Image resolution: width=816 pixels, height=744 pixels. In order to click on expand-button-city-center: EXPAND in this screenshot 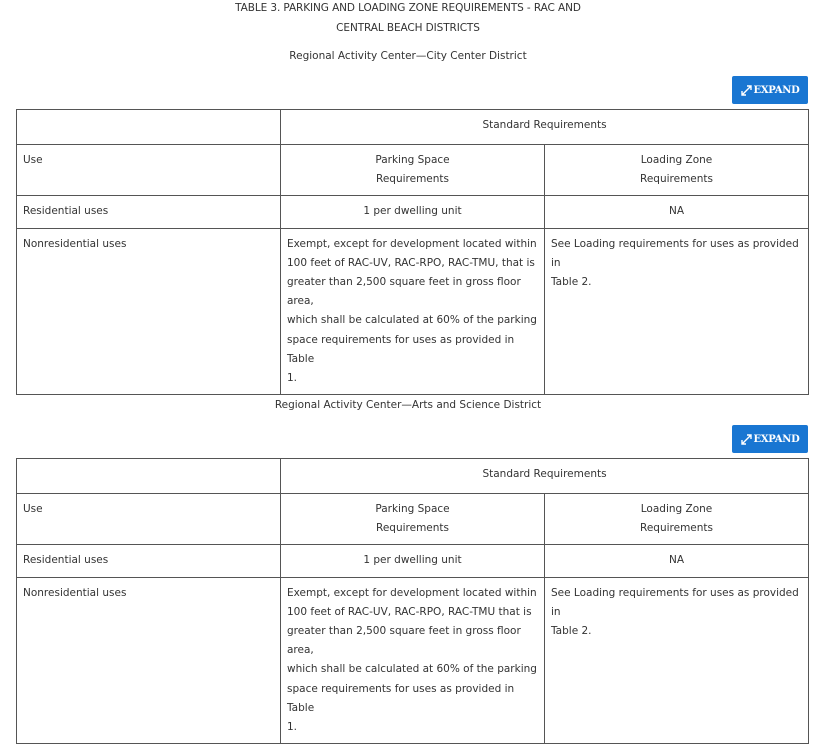, I will do `click(770, 90)`.